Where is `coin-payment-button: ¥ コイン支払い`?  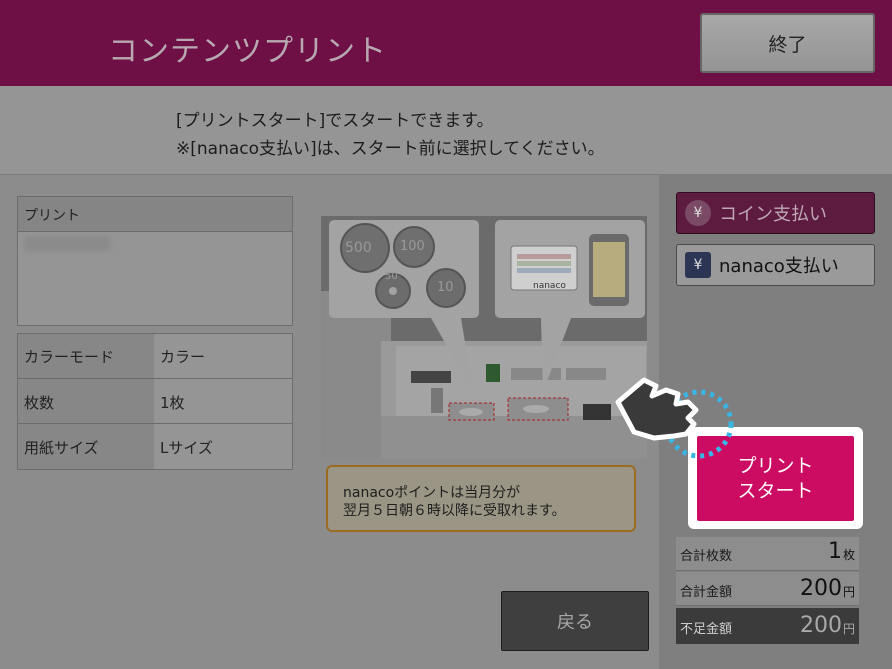 coin-payment-button: ¥ コイン支払い is located at coordinates (775, 213).